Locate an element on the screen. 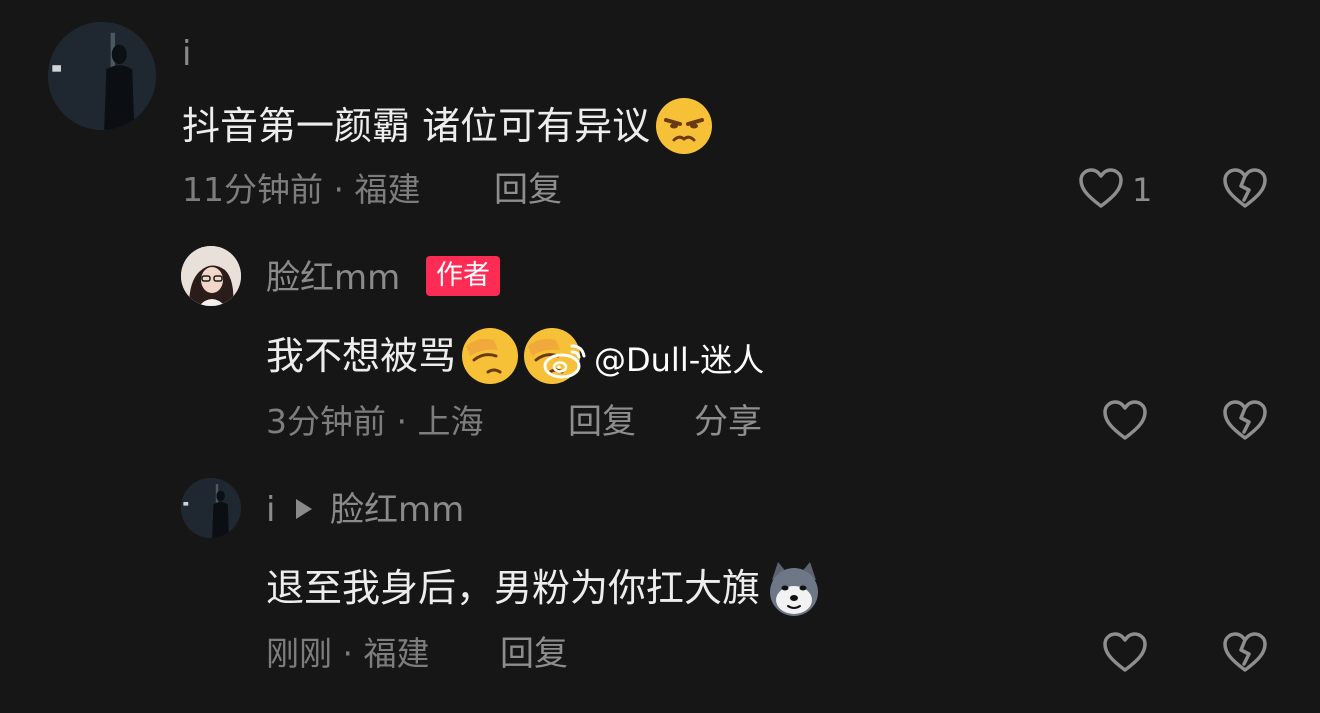  comment-text-content: 我不想被骂 is located at coordinates (361, 356).